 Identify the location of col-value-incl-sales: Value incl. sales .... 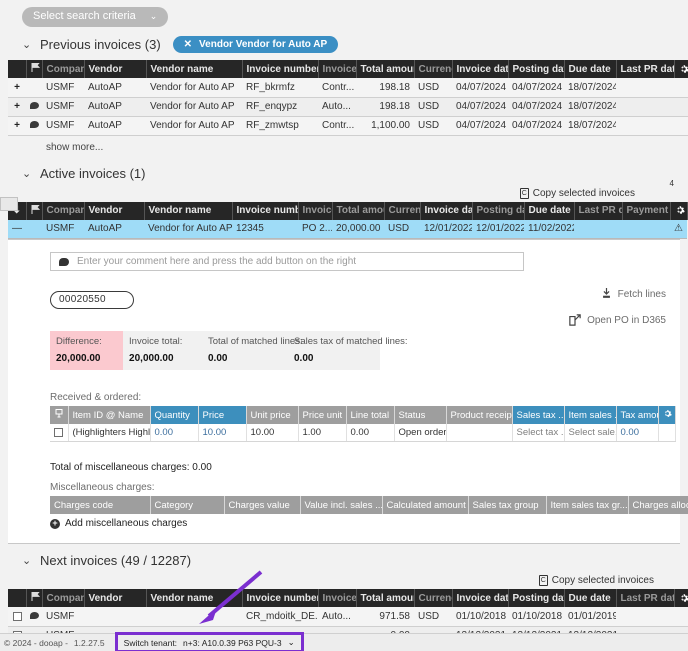
(341, 505).